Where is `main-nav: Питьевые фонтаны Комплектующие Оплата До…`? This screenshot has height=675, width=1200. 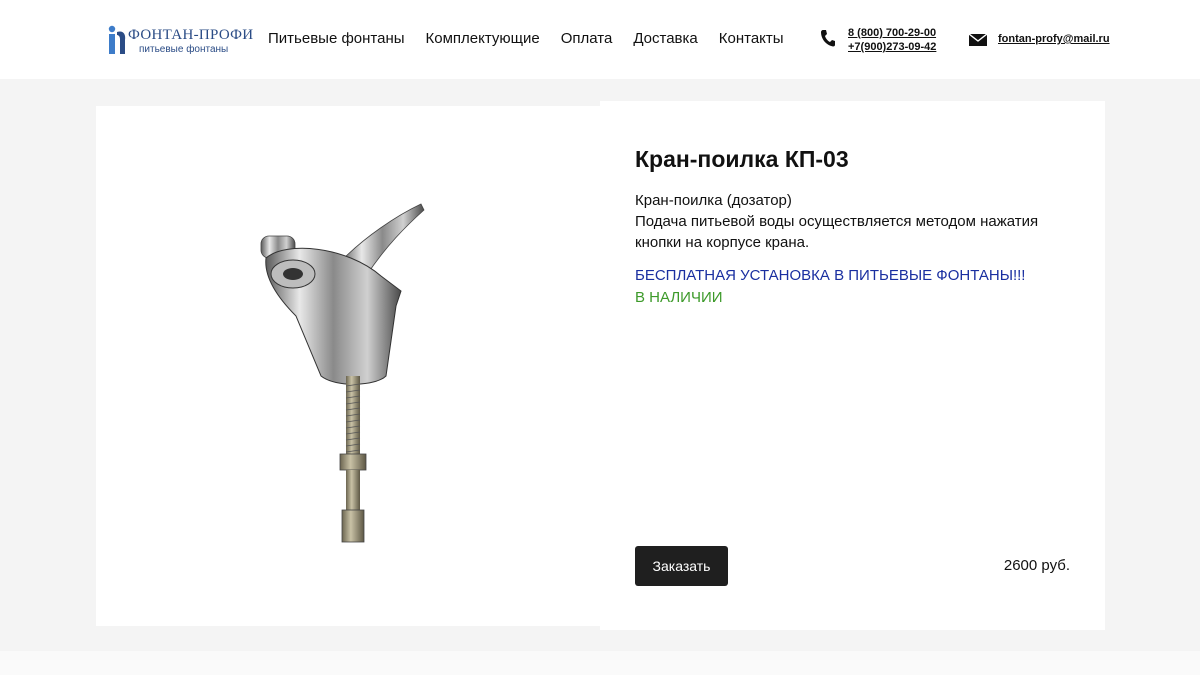 main-nav: Питьевые фонтаны Комплектующие Оплата До… is located at coordinates (536, 38).